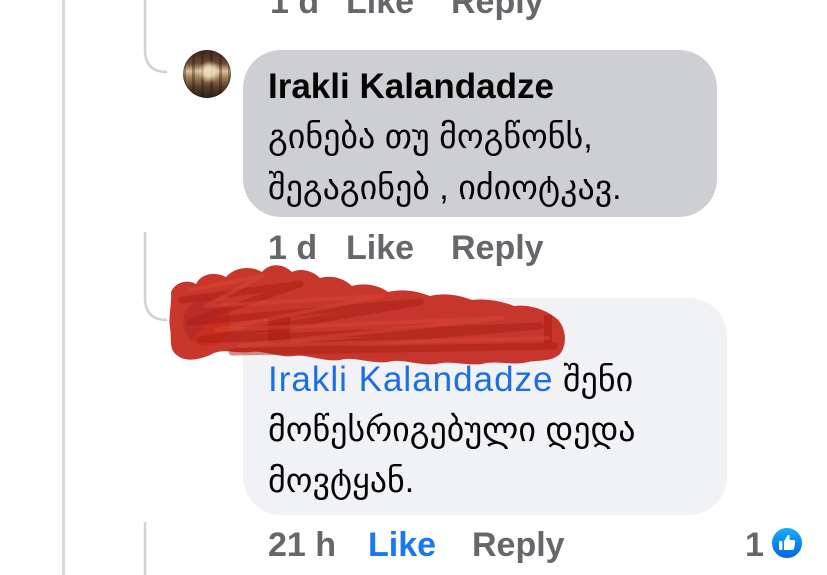 The height and width of the screenshot is (575, 827). What do you see at coordinates (787, 543) in the screenshot?
I see `thumbs-up-icon` at bounding box center [787, 543].